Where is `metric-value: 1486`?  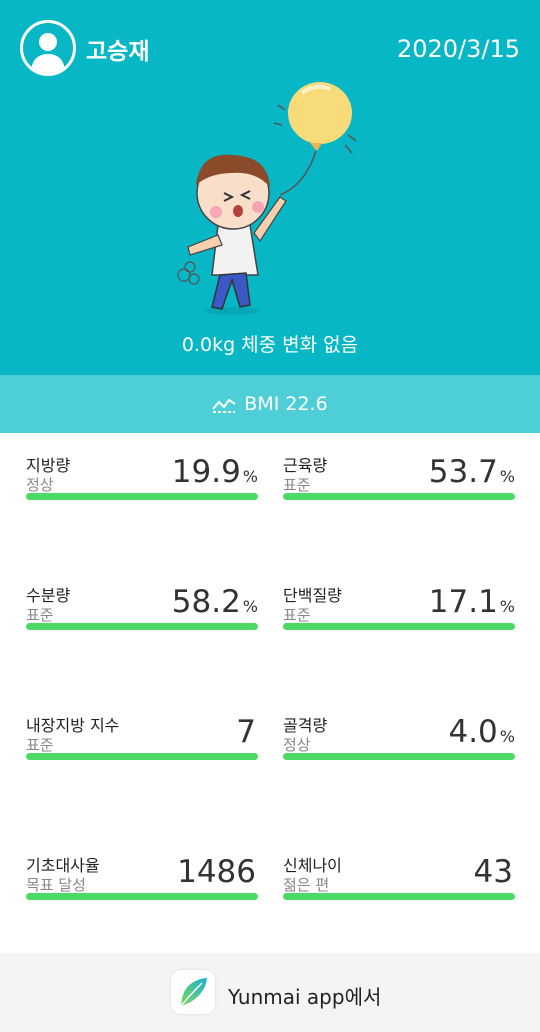 metric-value: 1486 is located at coordinates (216, 872).